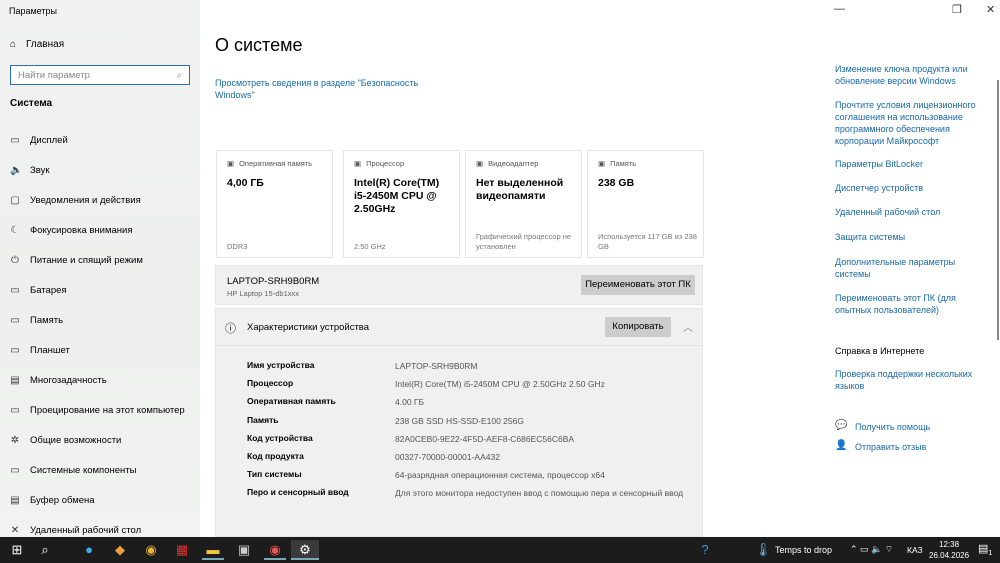 Image resolution: width=1000 pixels, height=563 pixels. What do you see at coordinates (38, 290) in the screenshot?
I see `sidebar-item: ▭ Батарея` at bounding box center [38, 290].